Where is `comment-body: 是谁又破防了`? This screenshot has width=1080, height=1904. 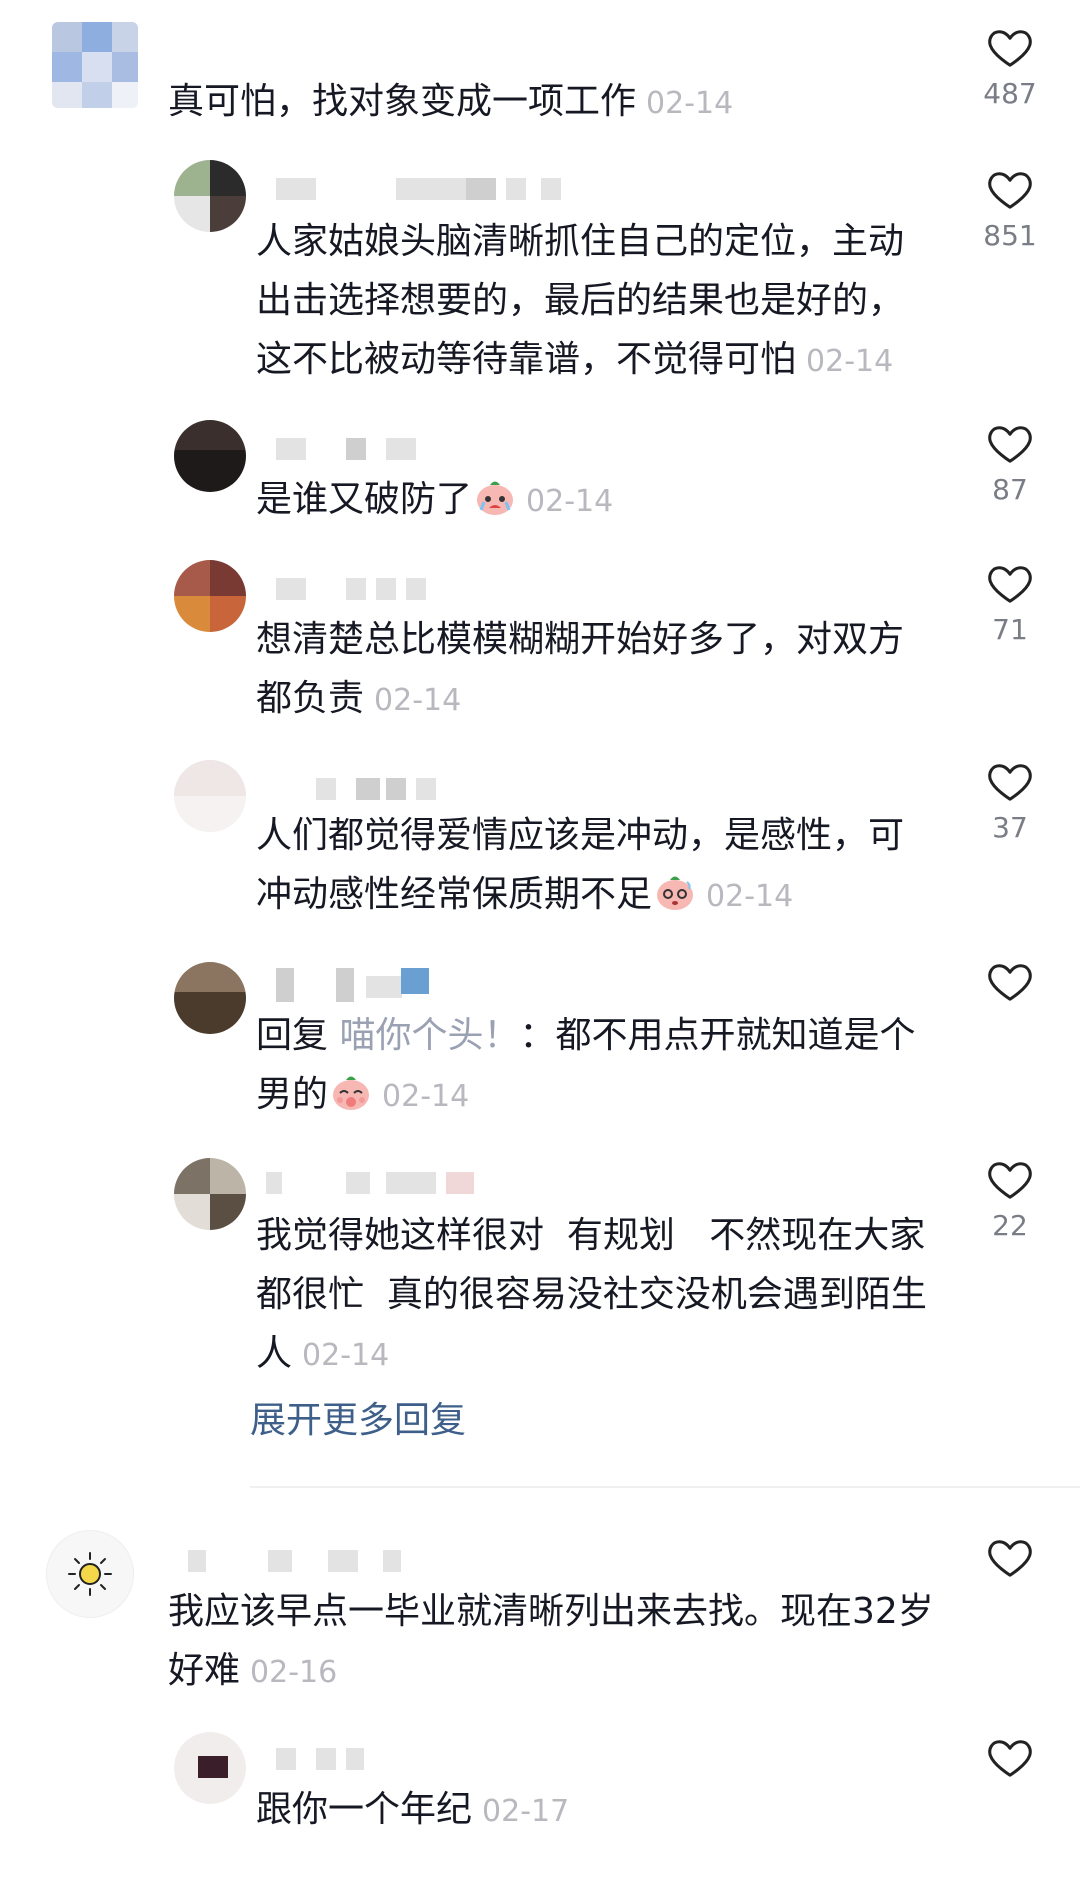 comment-body: 是谁又破防了 is located at coordinates (364, 499).